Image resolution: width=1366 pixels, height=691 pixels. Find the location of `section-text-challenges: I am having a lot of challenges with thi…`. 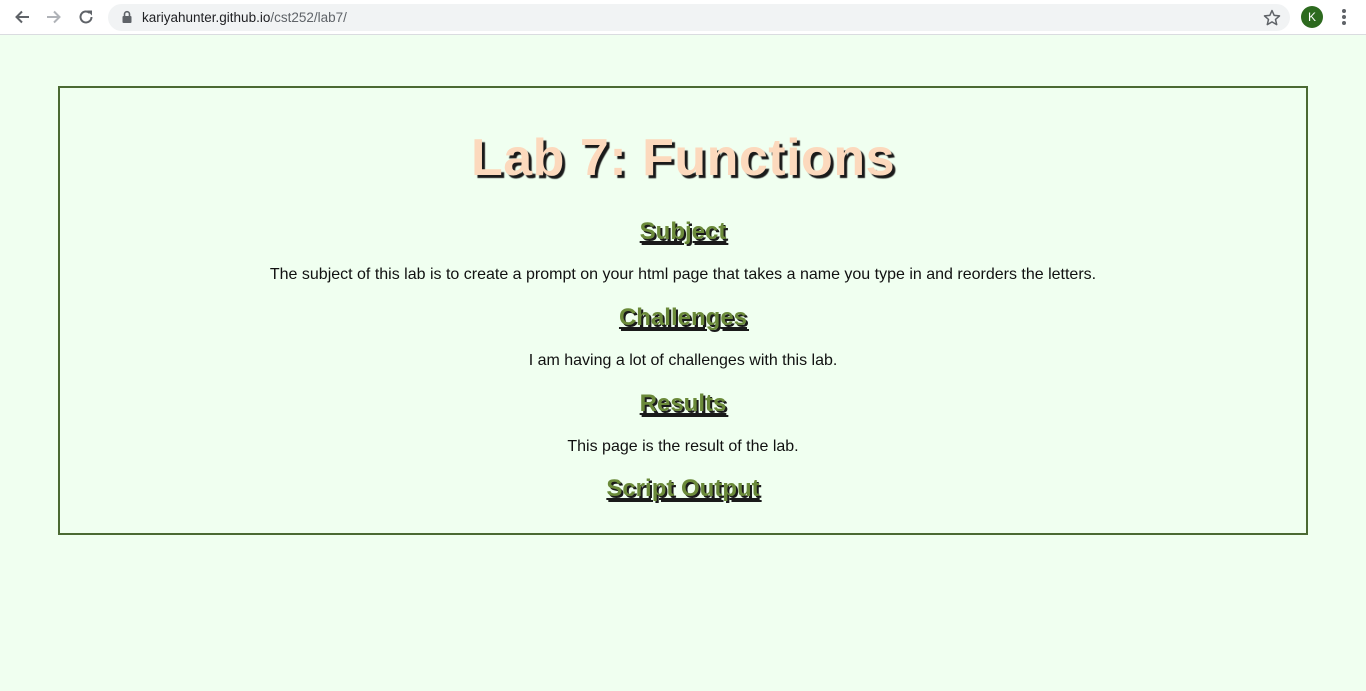

section-text-challenges: I am having a lot of challenges with thi… is located at coordinates (683, 360).